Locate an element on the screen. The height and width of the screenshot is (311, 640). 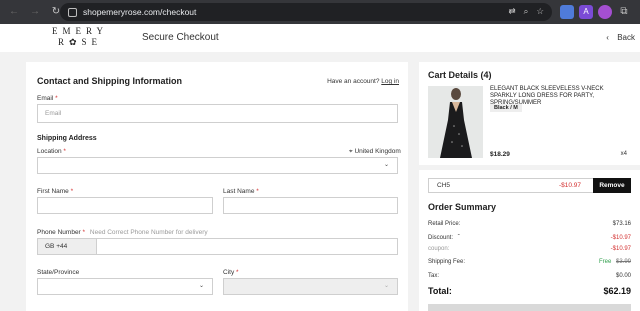
logo-line-2: R✿SE is located at coordinates (80, 42).